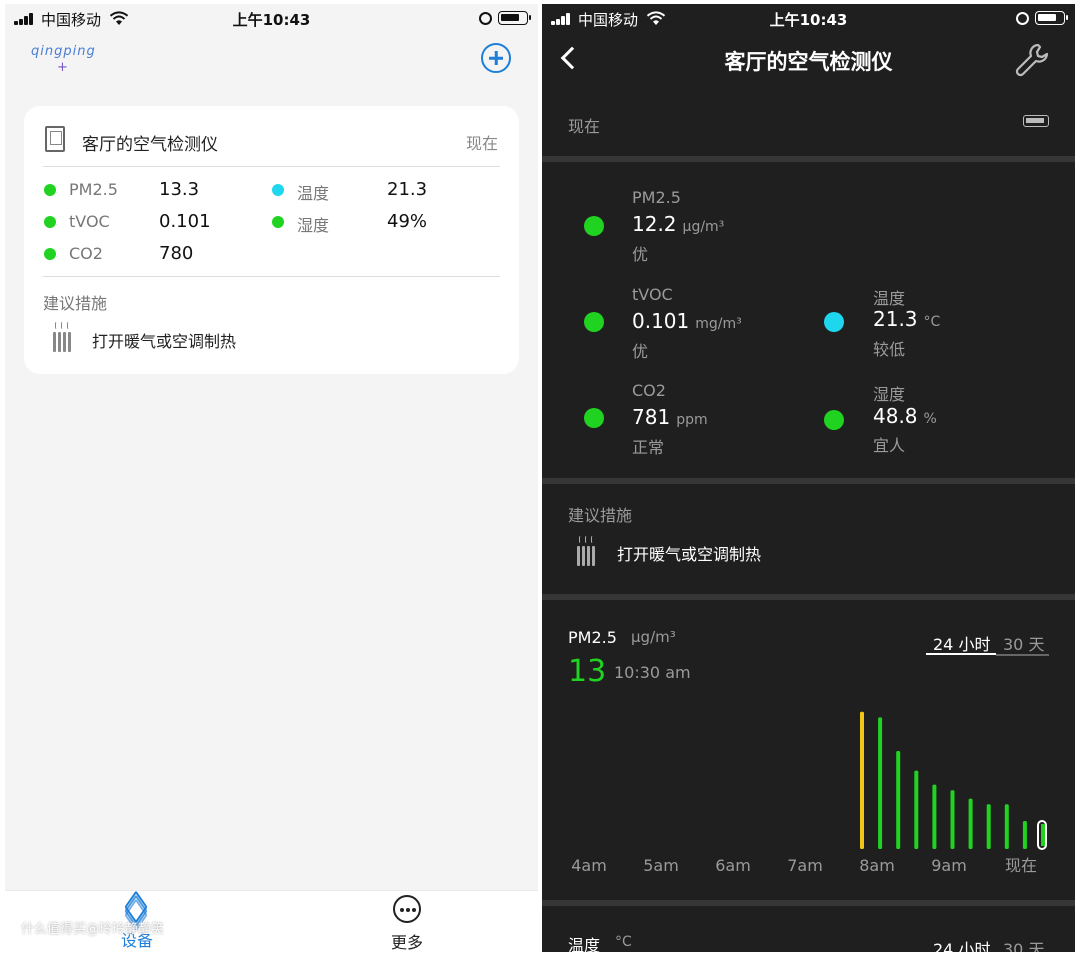 The height and width of the screenshot is (957, 1080). Describe the element at coordinates (808, 903) in the screenshot. I see `section-divider` at that location.